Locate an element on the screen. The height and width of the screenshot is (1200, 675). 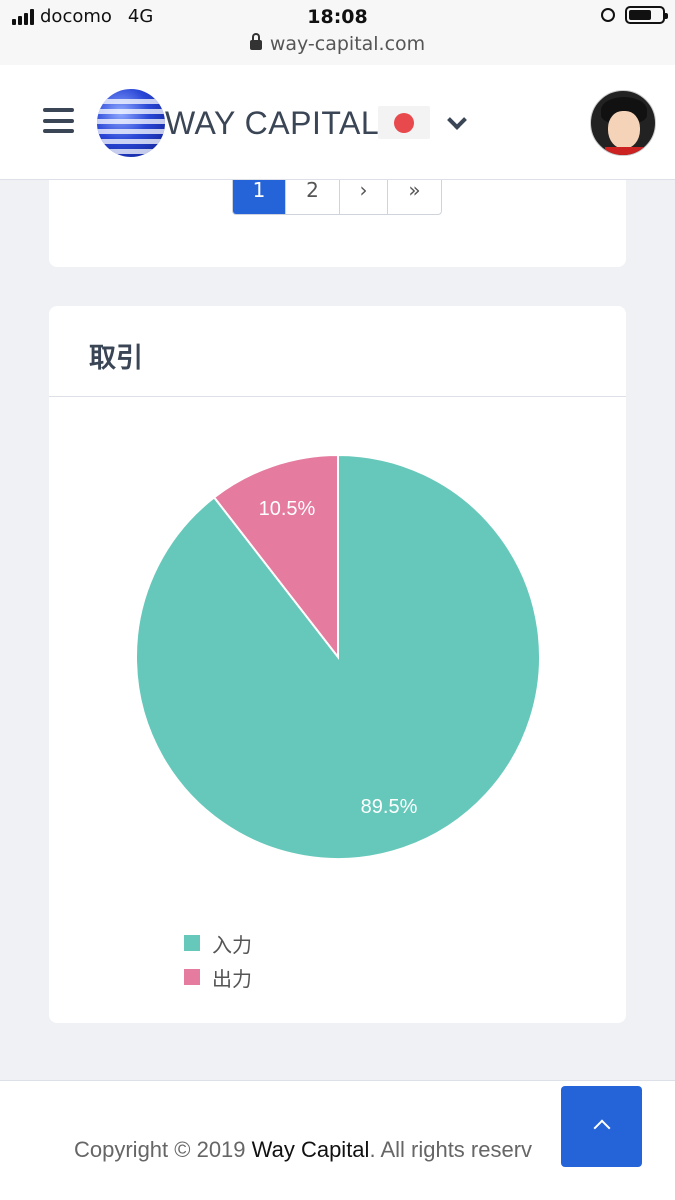
pie-slice-label-2: 10.5% is located at coordinates (287, 509).